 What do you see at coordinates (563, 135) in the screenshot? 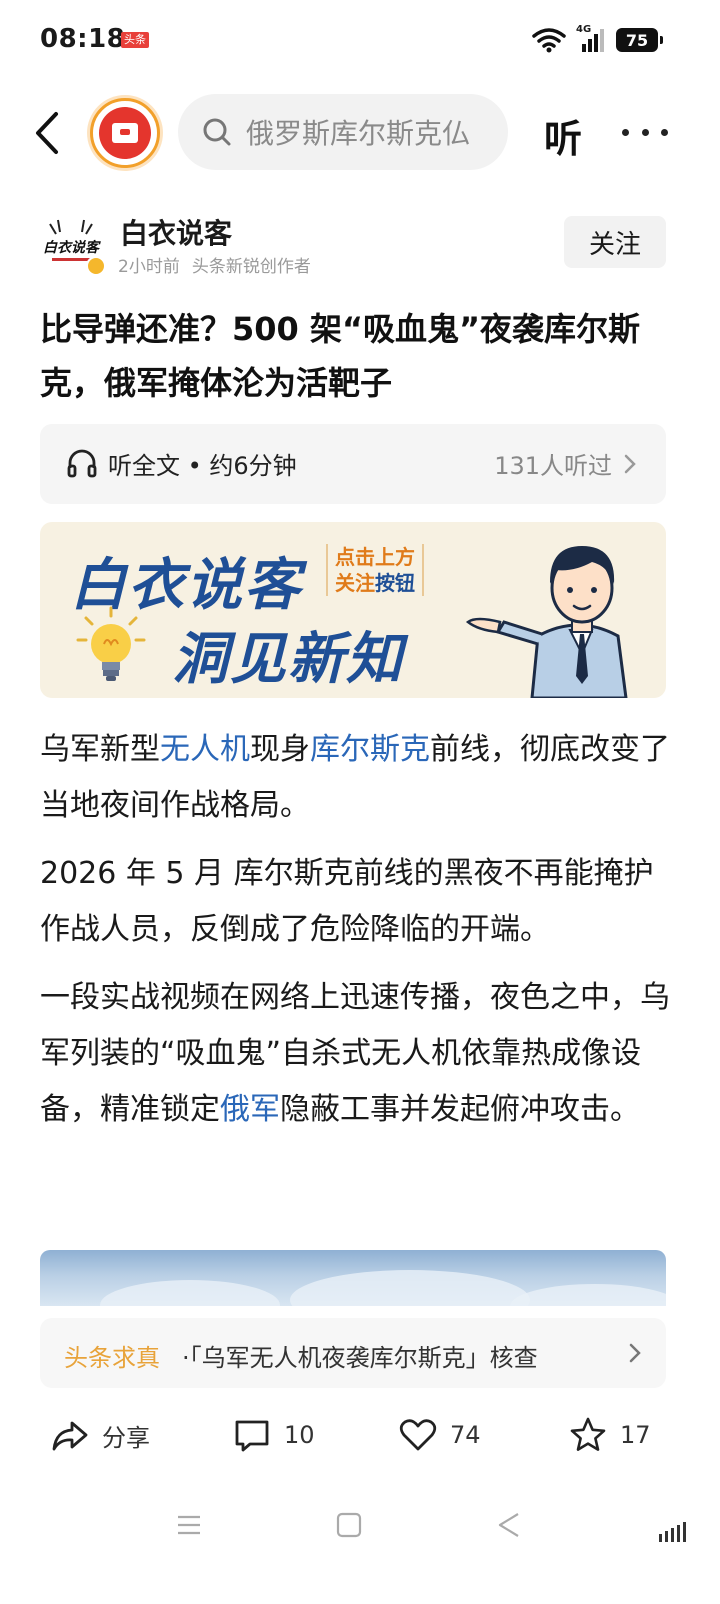
I see `listen-button: 听` at bounding box center [563, 135].